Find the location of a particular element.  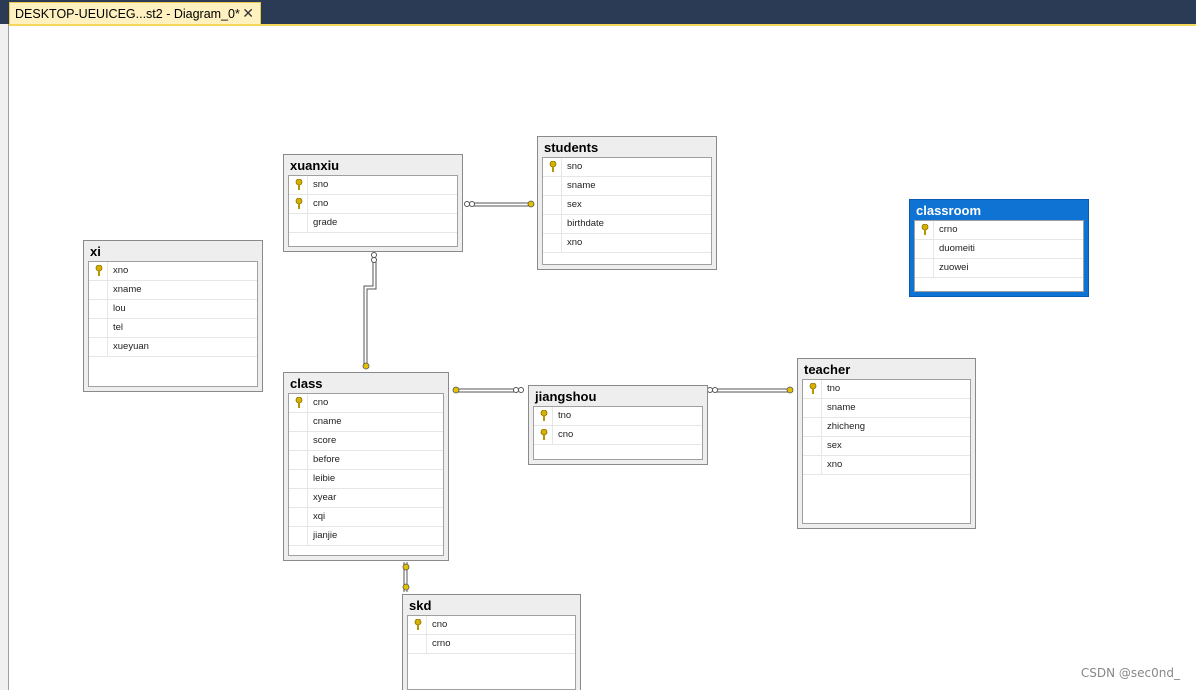

column-row: zuowei is located at coordinates (999, 268).